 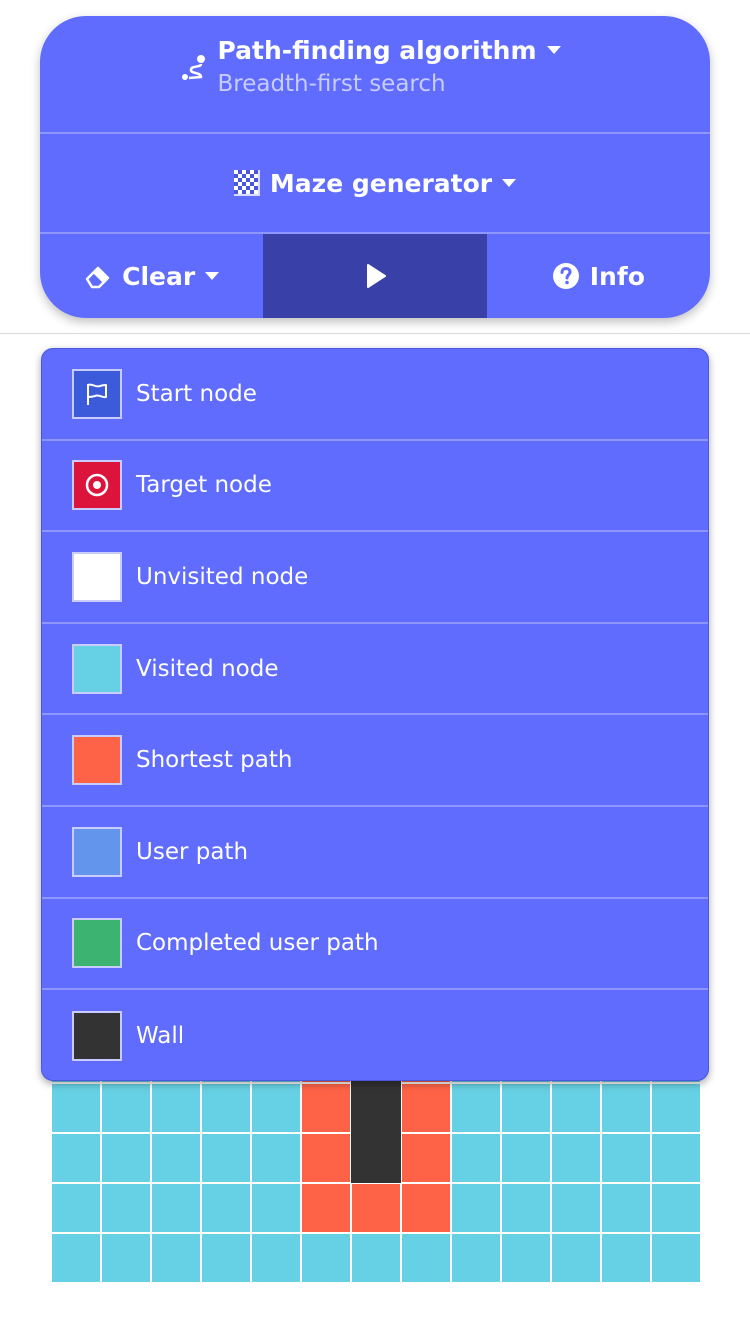 I want to click on clear-label: Clear, so click(x=159, y=276).